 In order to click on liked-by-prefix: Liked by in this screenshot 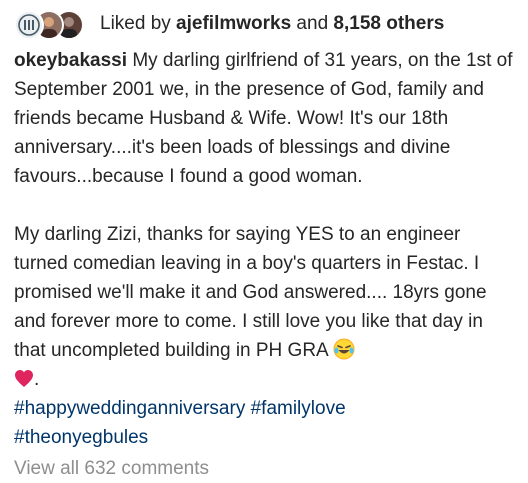, I will do `click(138, 23)`.